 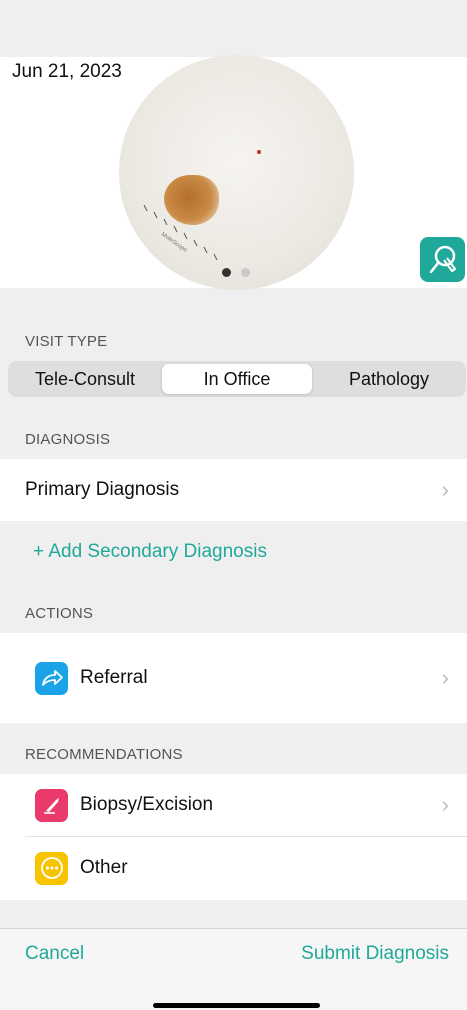 I want to click on submit-diagnosis-button: Submit Diagnosis, so click(x=375, y=954).